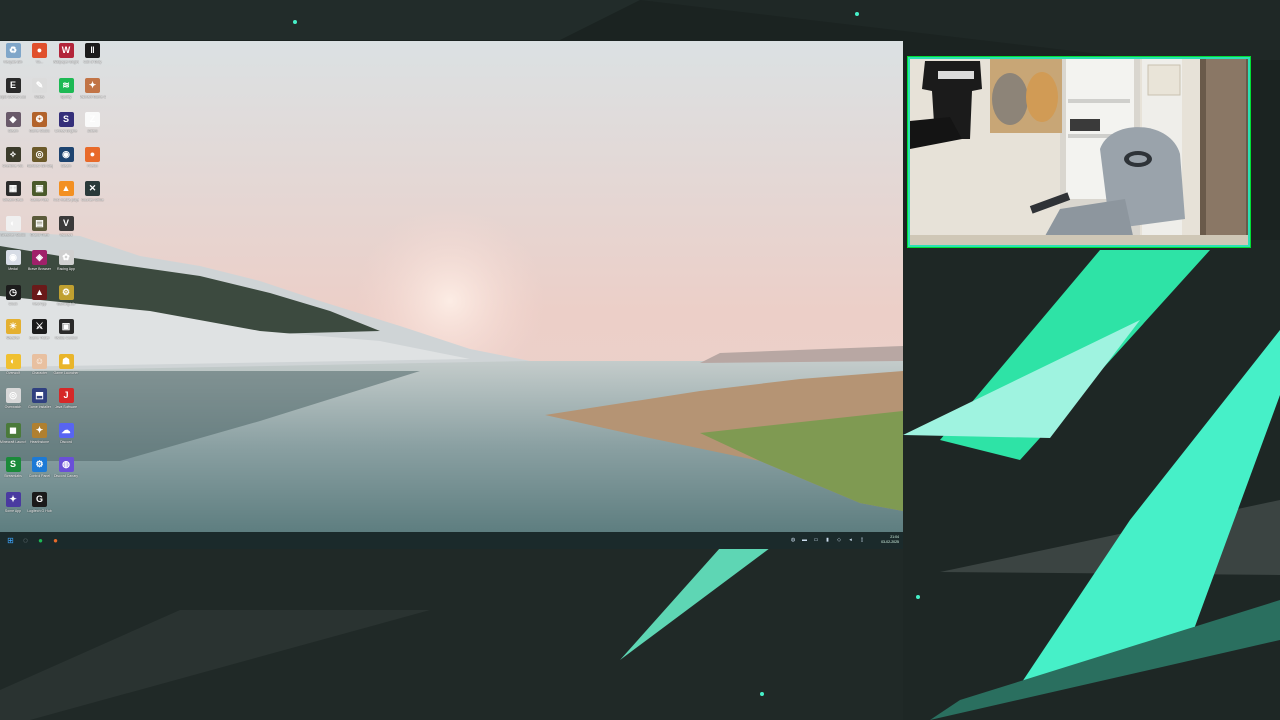 This screenshot has width=1280, height=720. Describe the element at coordinates (13, 474) in the screenshot. I see `desktop-icon: S Streamlabs` at that location.